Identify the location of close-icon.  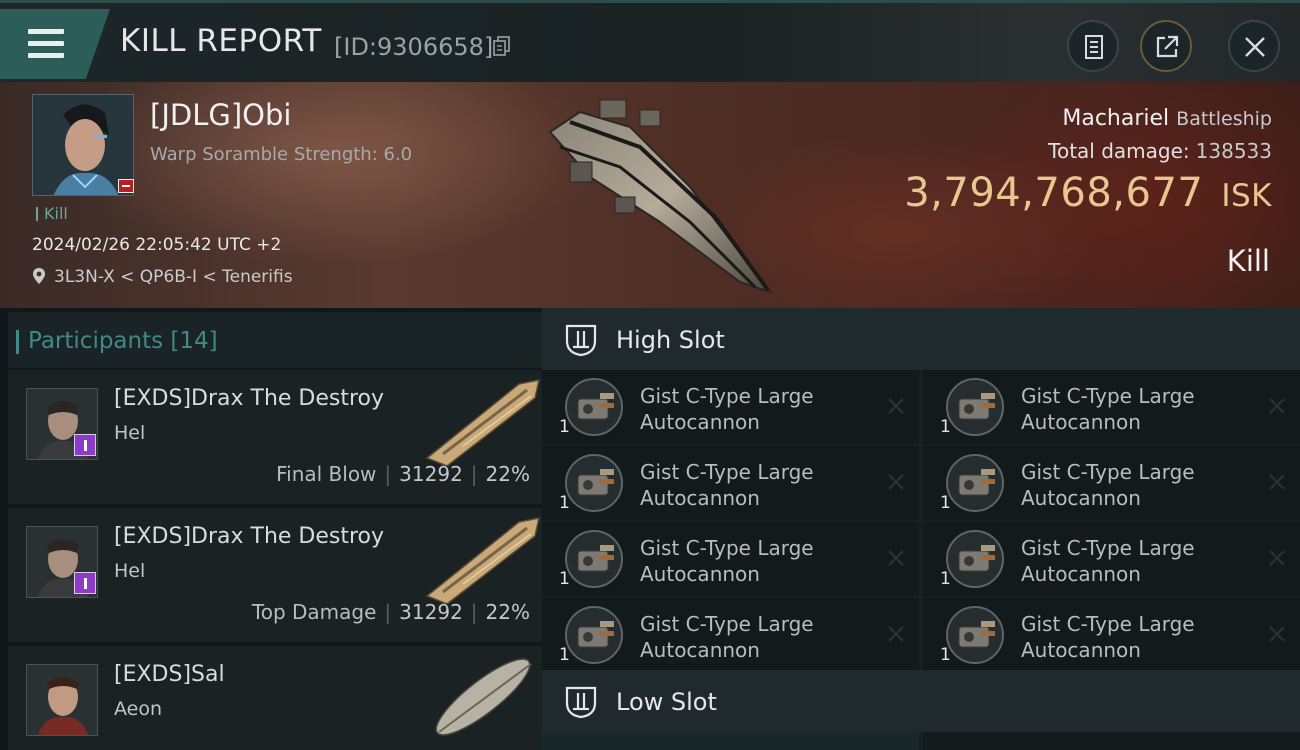
(1255, 47).